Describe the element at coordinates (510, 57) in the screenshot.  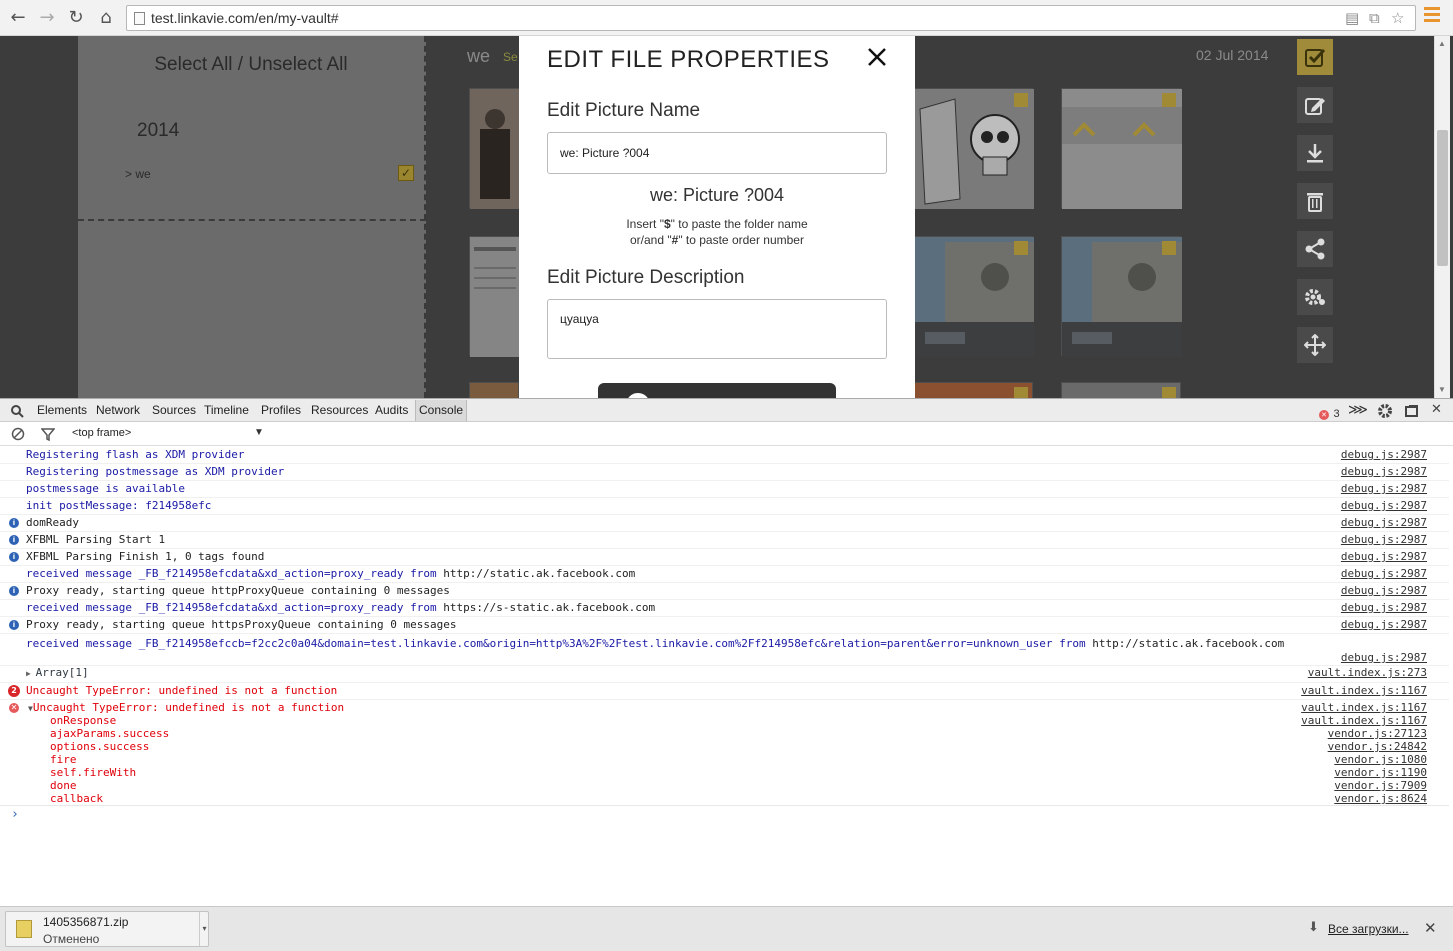
I see `folder-select-link: Se` at that location.